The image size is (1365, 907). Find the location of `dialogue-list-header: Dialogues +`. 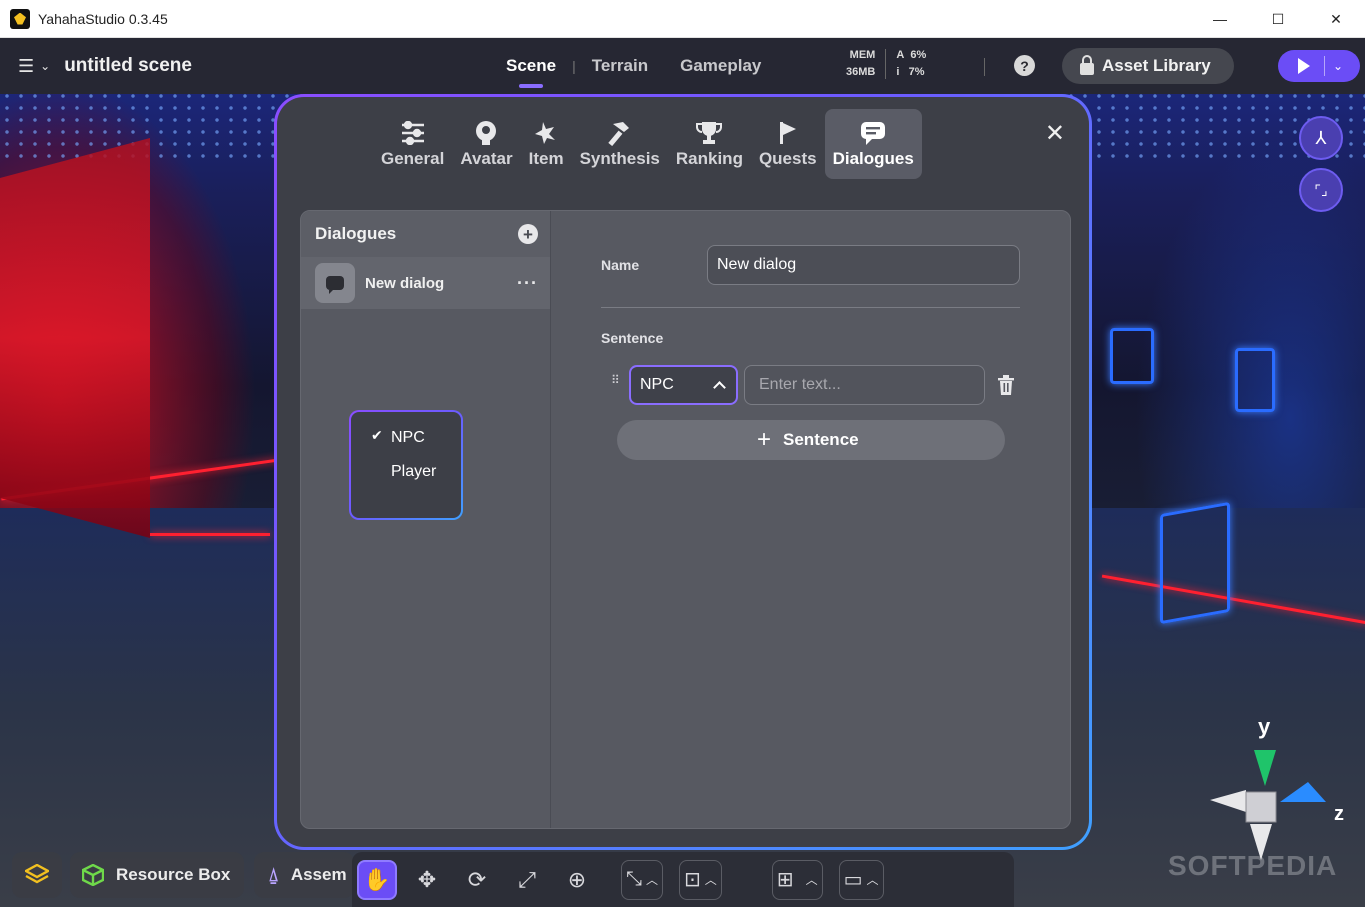

dialogue-list-header: Dialogues + is located at coordinates (425, 234).